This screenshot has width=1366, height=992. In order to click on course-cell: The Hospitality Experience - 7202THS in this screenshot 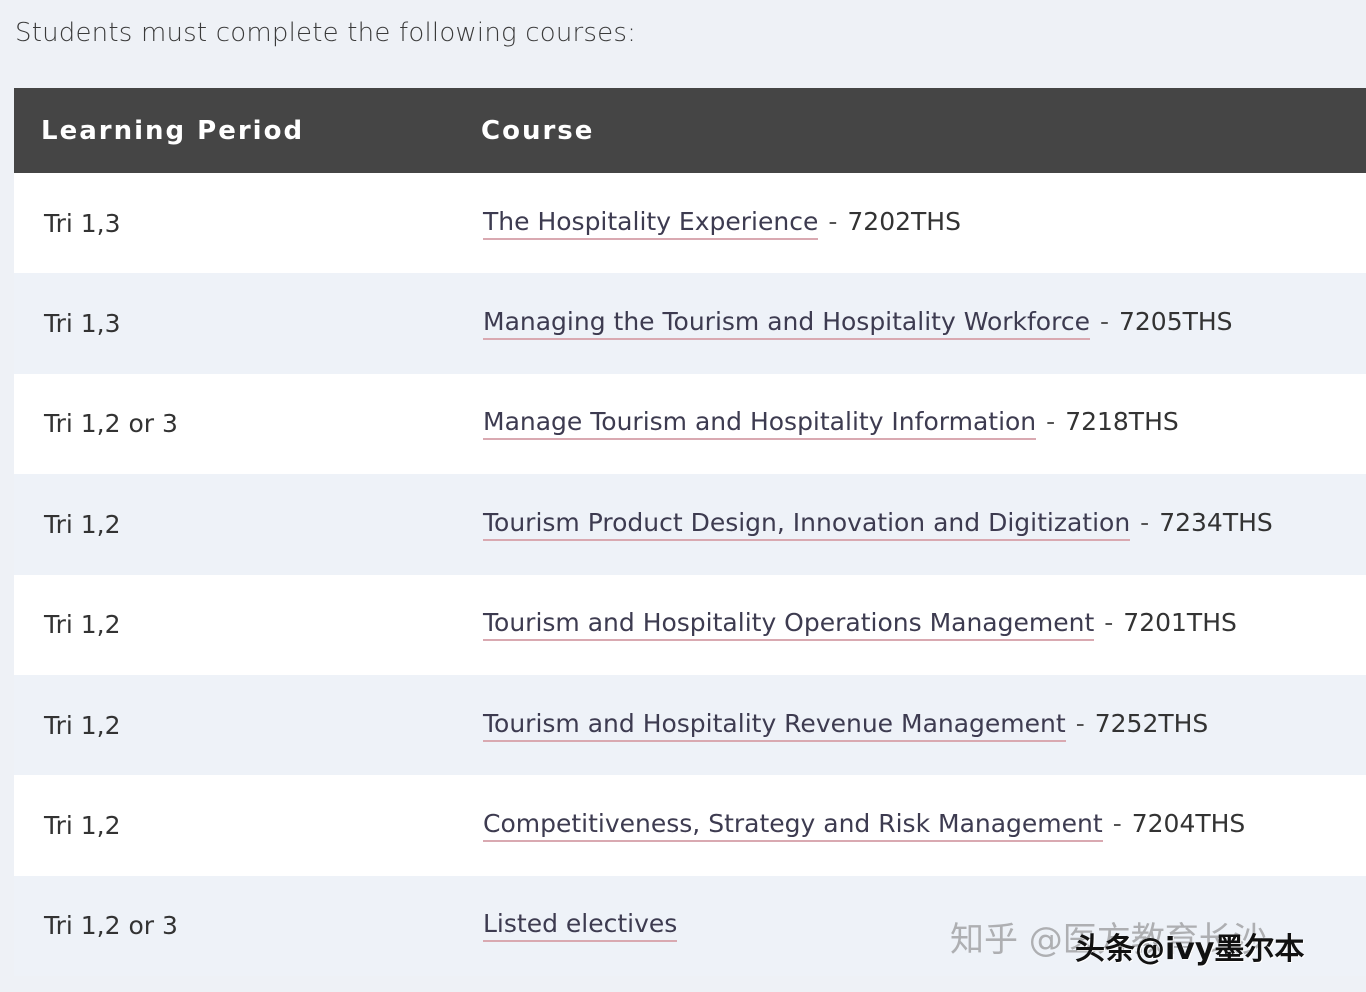, I will do `click(707, 223)`.